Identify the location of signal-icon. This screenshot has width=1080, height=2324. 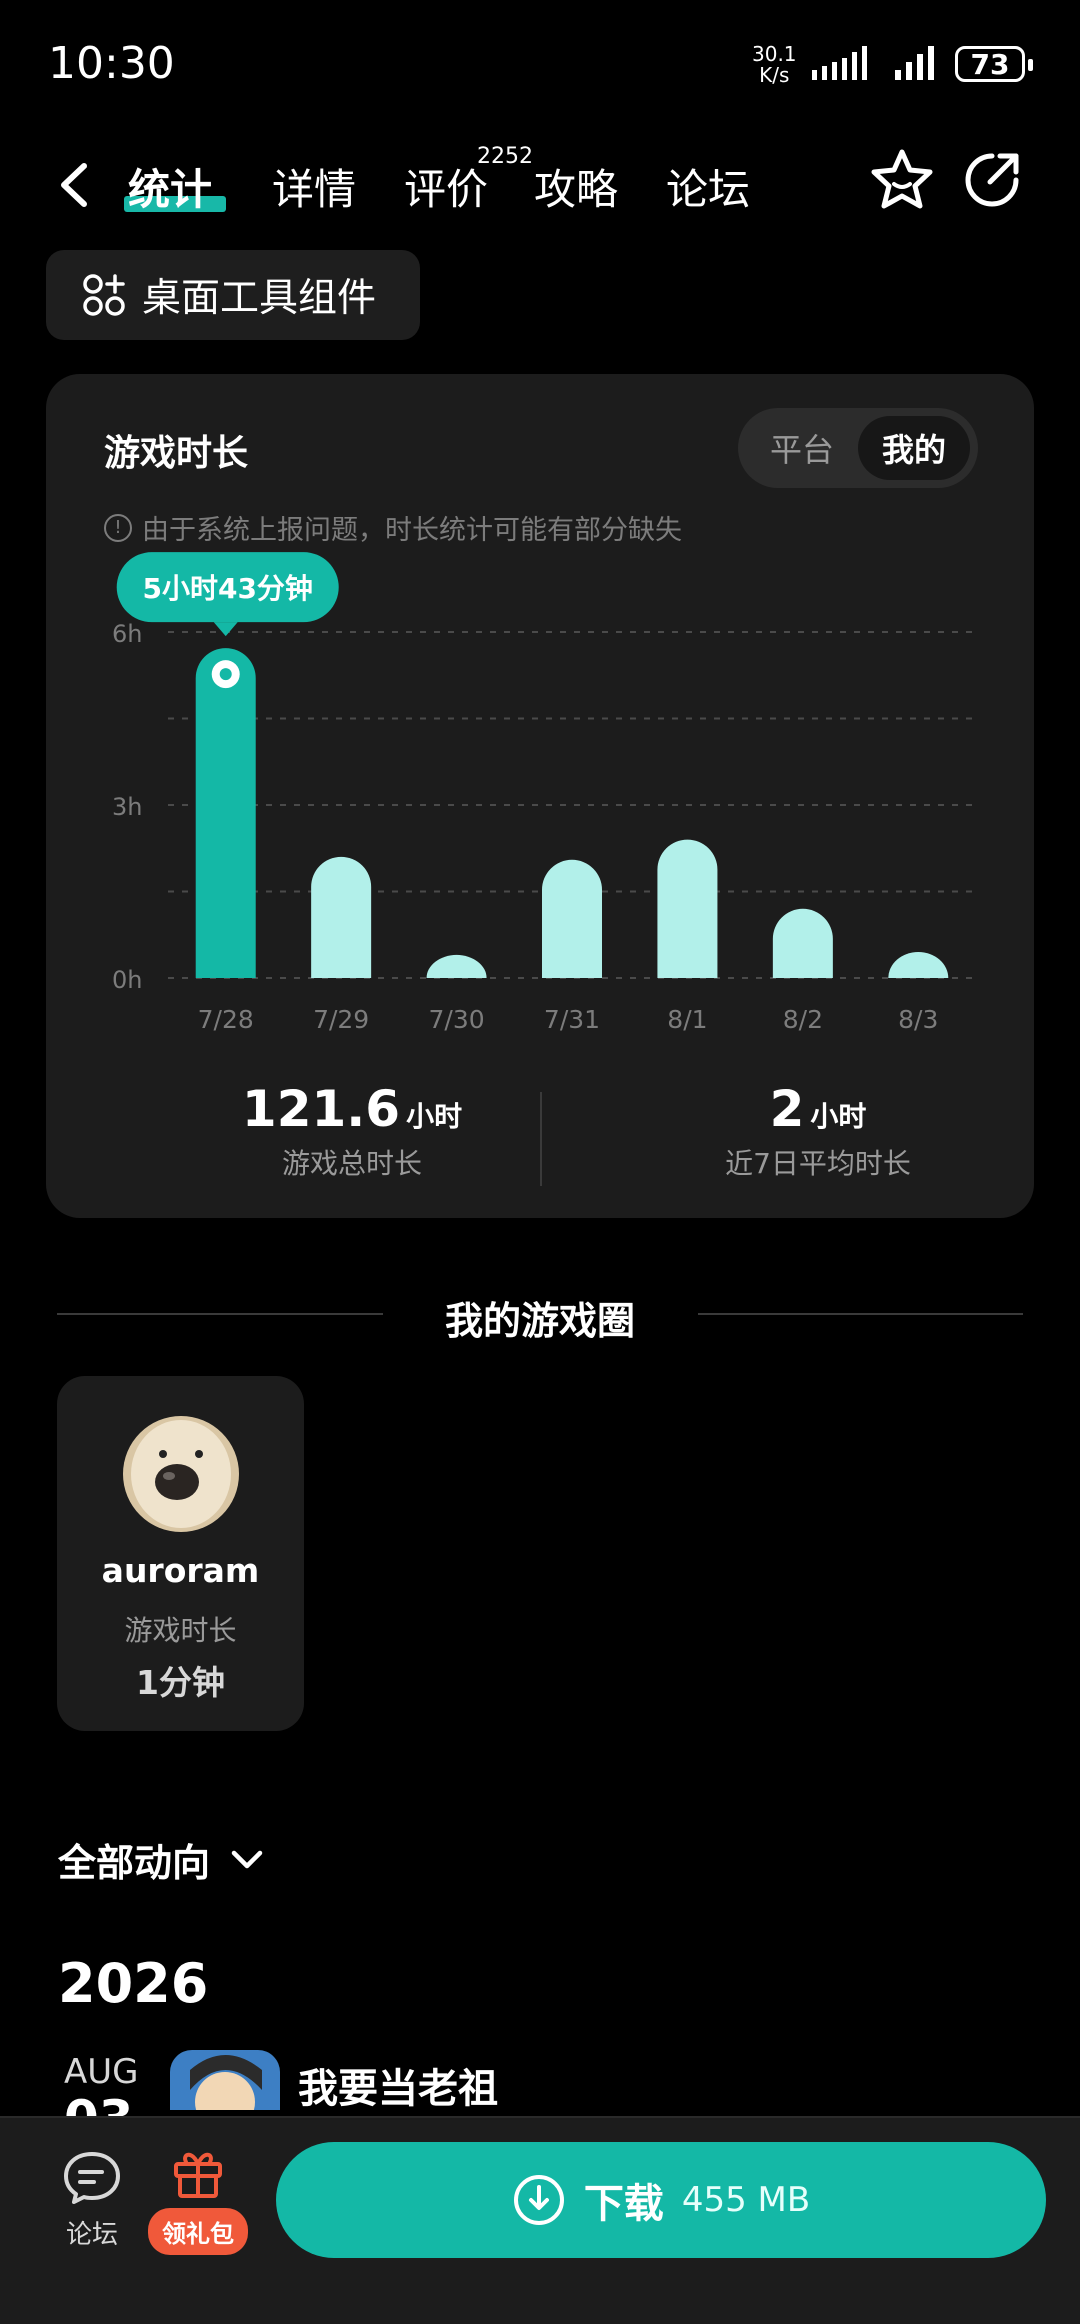
(839, 63).